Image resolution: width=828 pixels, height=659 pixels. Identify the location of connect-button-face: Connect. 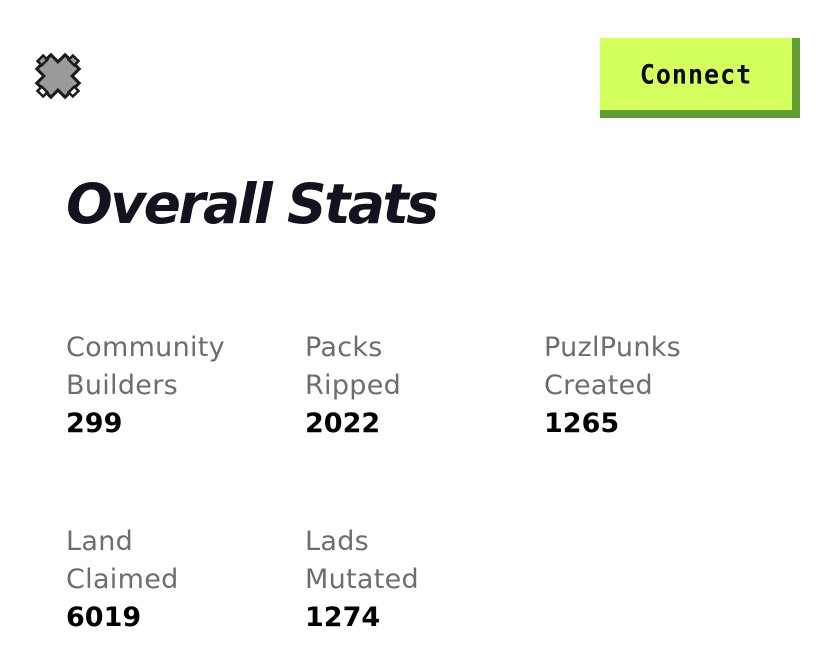
(696, 74).